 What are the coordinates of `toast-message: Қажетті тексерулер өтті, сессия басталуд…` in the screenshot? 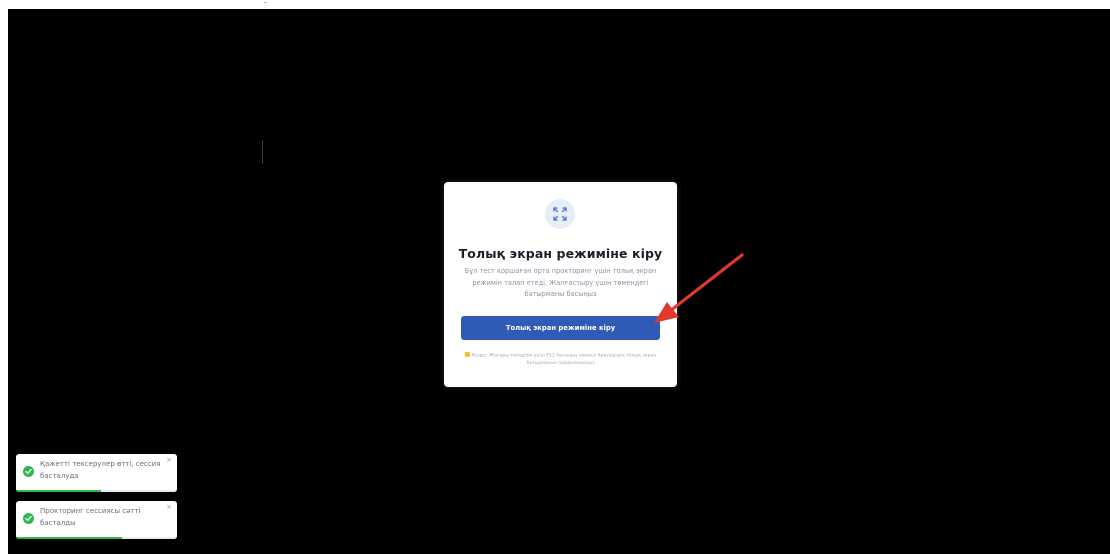 It's located at (100, 470).